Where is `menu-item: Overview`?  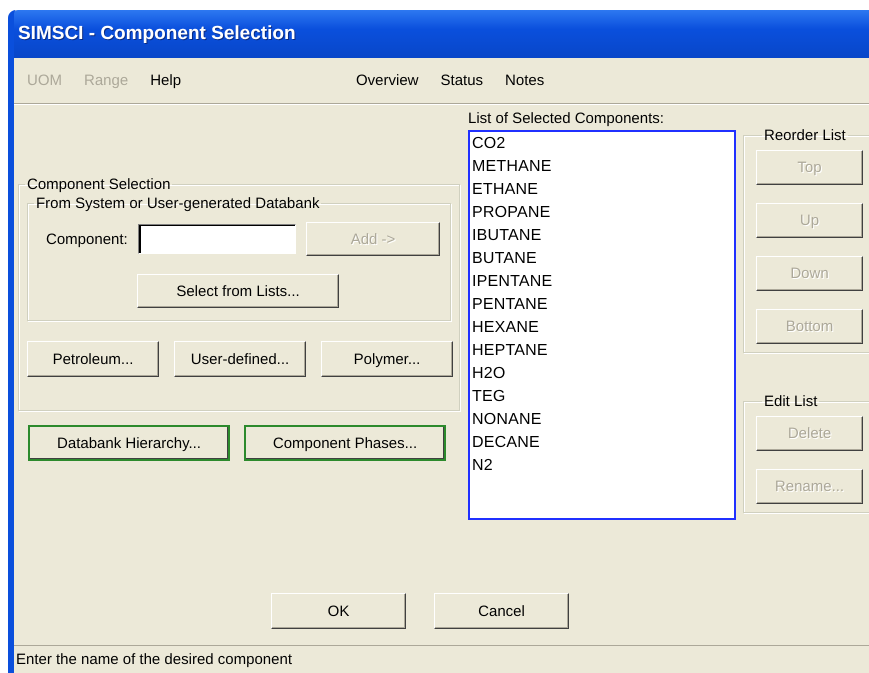 menu-item: Overview is located at coordinates (387, 80).